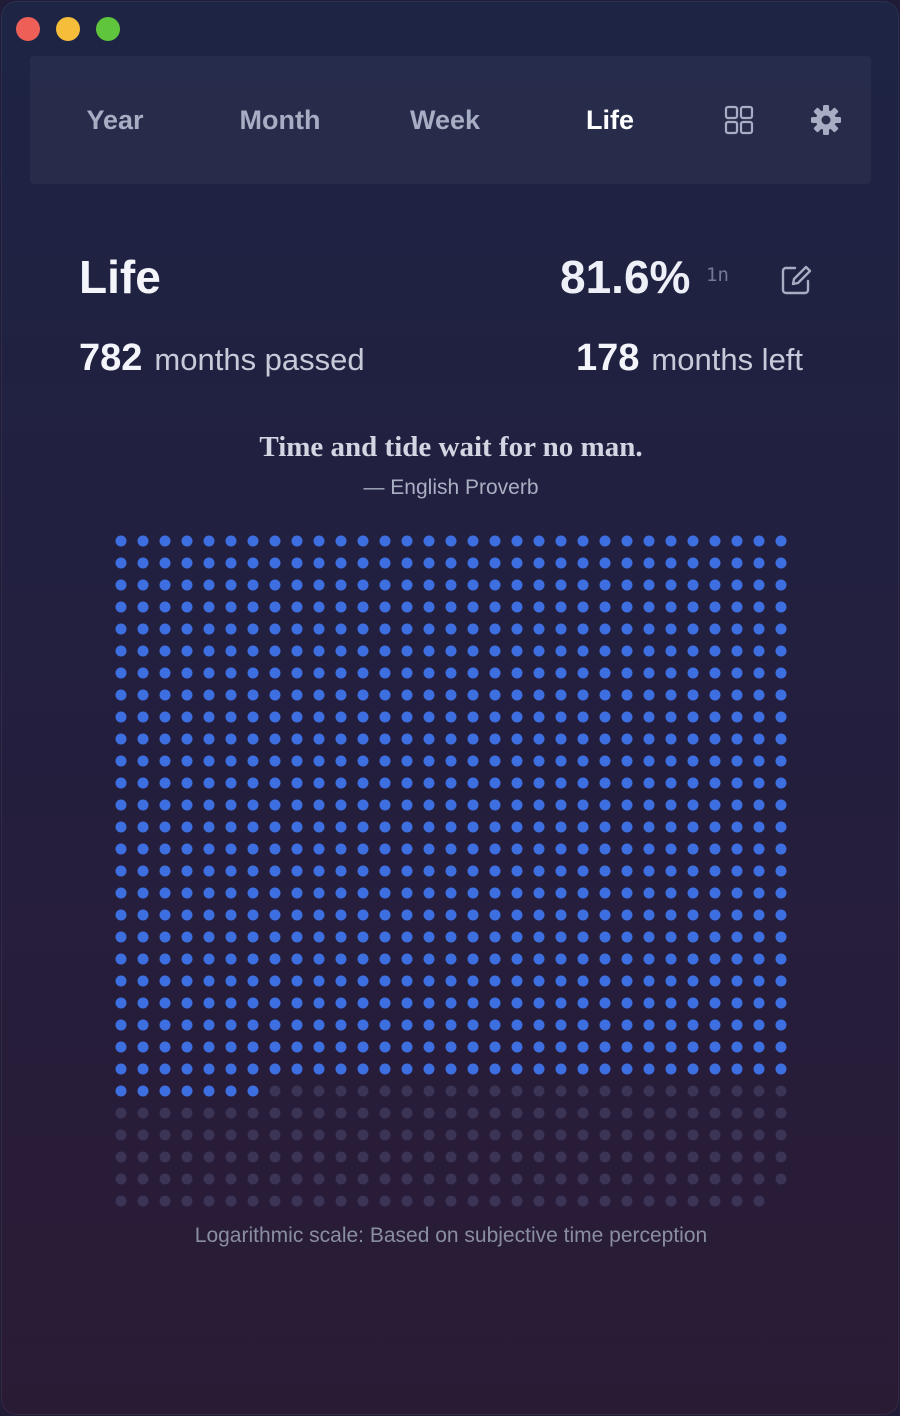 This screenshot has width=900, height=1416. Describe the element at coordinates (28, 29) in the screenshot. I see `close-window-button` at that location.